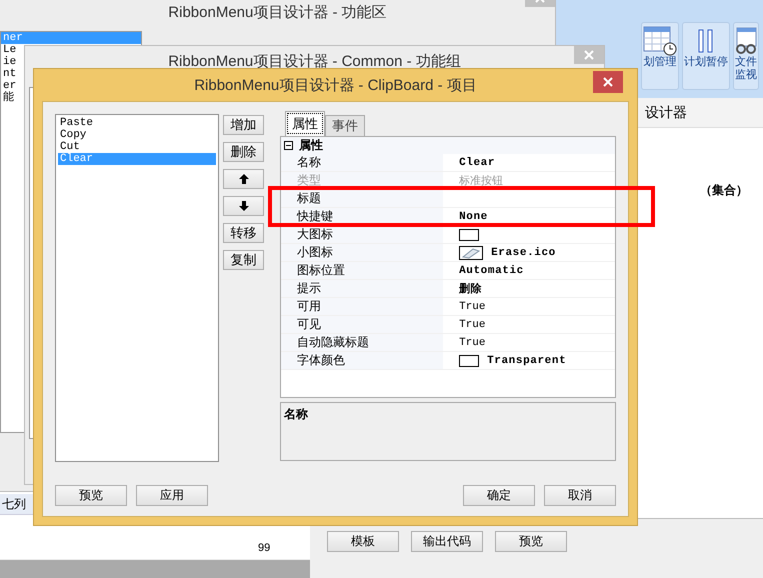 The height and width of the screenshot is (578, 763). I want to click on window-title: RibbonMenu项目设计器 - Common - 功能组, so click(314, 61).